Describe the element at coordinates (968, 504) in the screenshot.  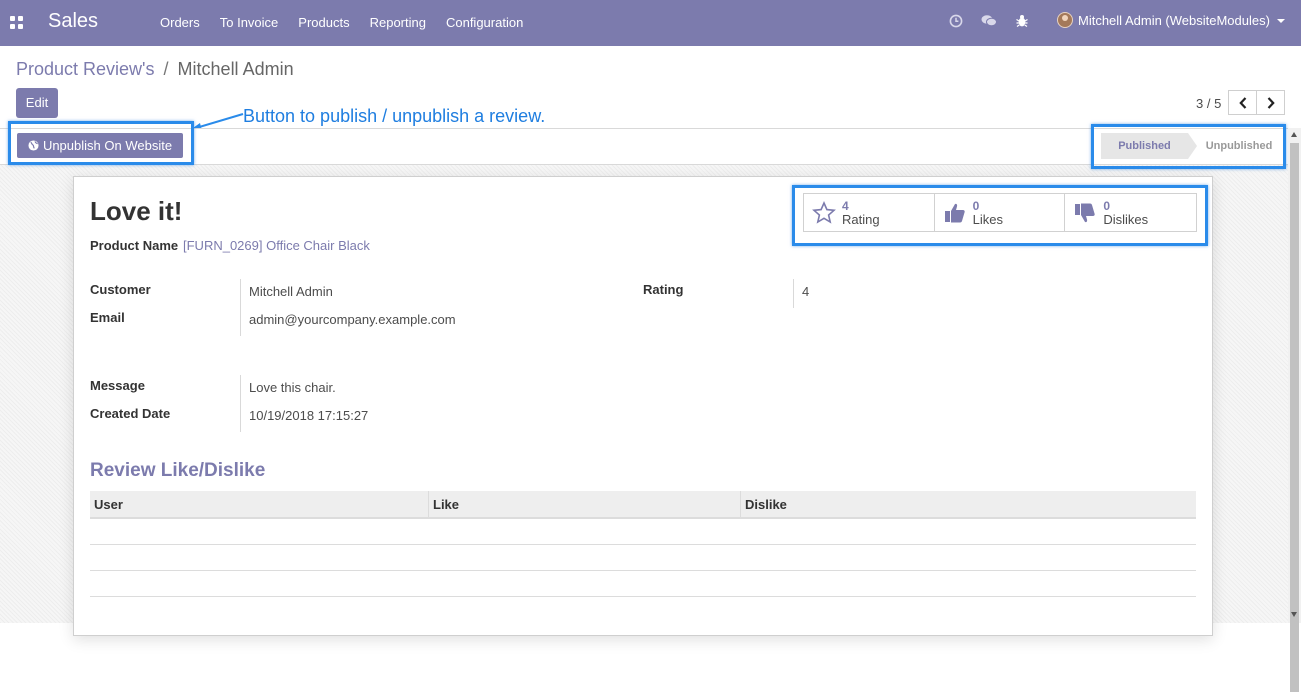
I see `column-header-dislike: Dislike` at that location.